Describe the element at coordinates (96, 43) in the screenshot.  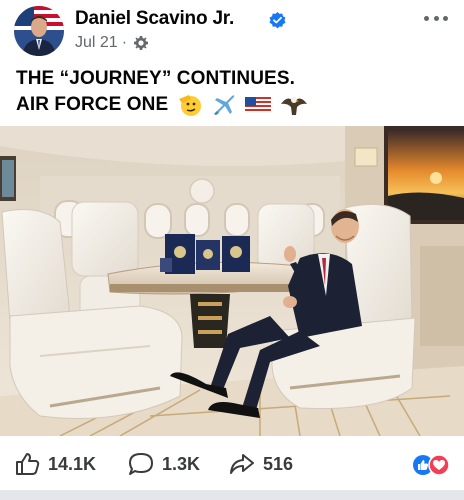
I see `post-date: Jul 21` at that location.